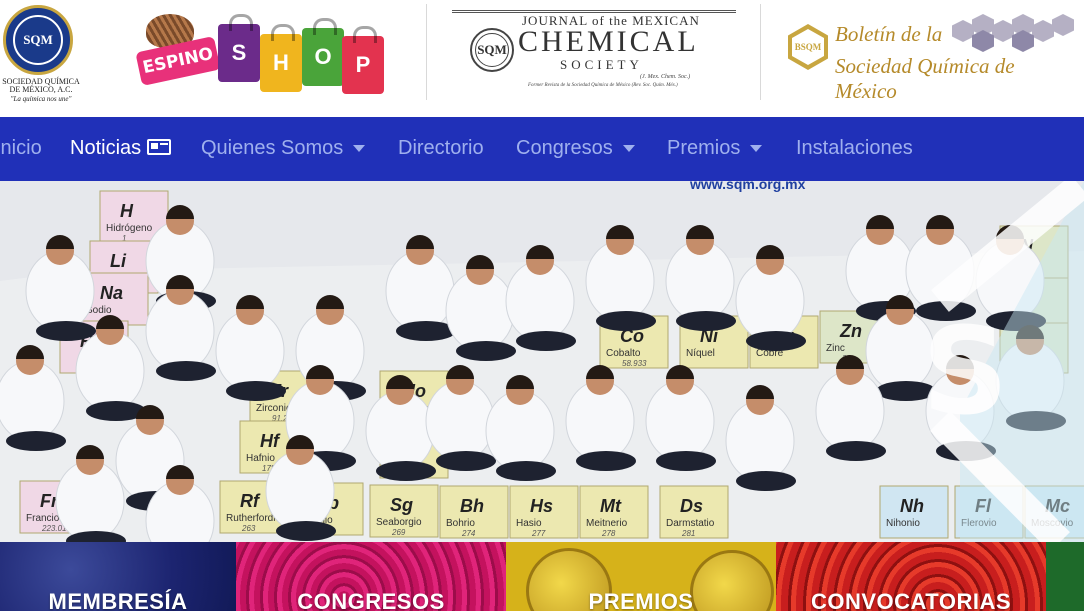 The width and height of the screenshot is (1084, 611). What do you see at coordinates (529, 523) in the screenshot?
I see `element-name: Hasio` at bounding box center [529, 523].